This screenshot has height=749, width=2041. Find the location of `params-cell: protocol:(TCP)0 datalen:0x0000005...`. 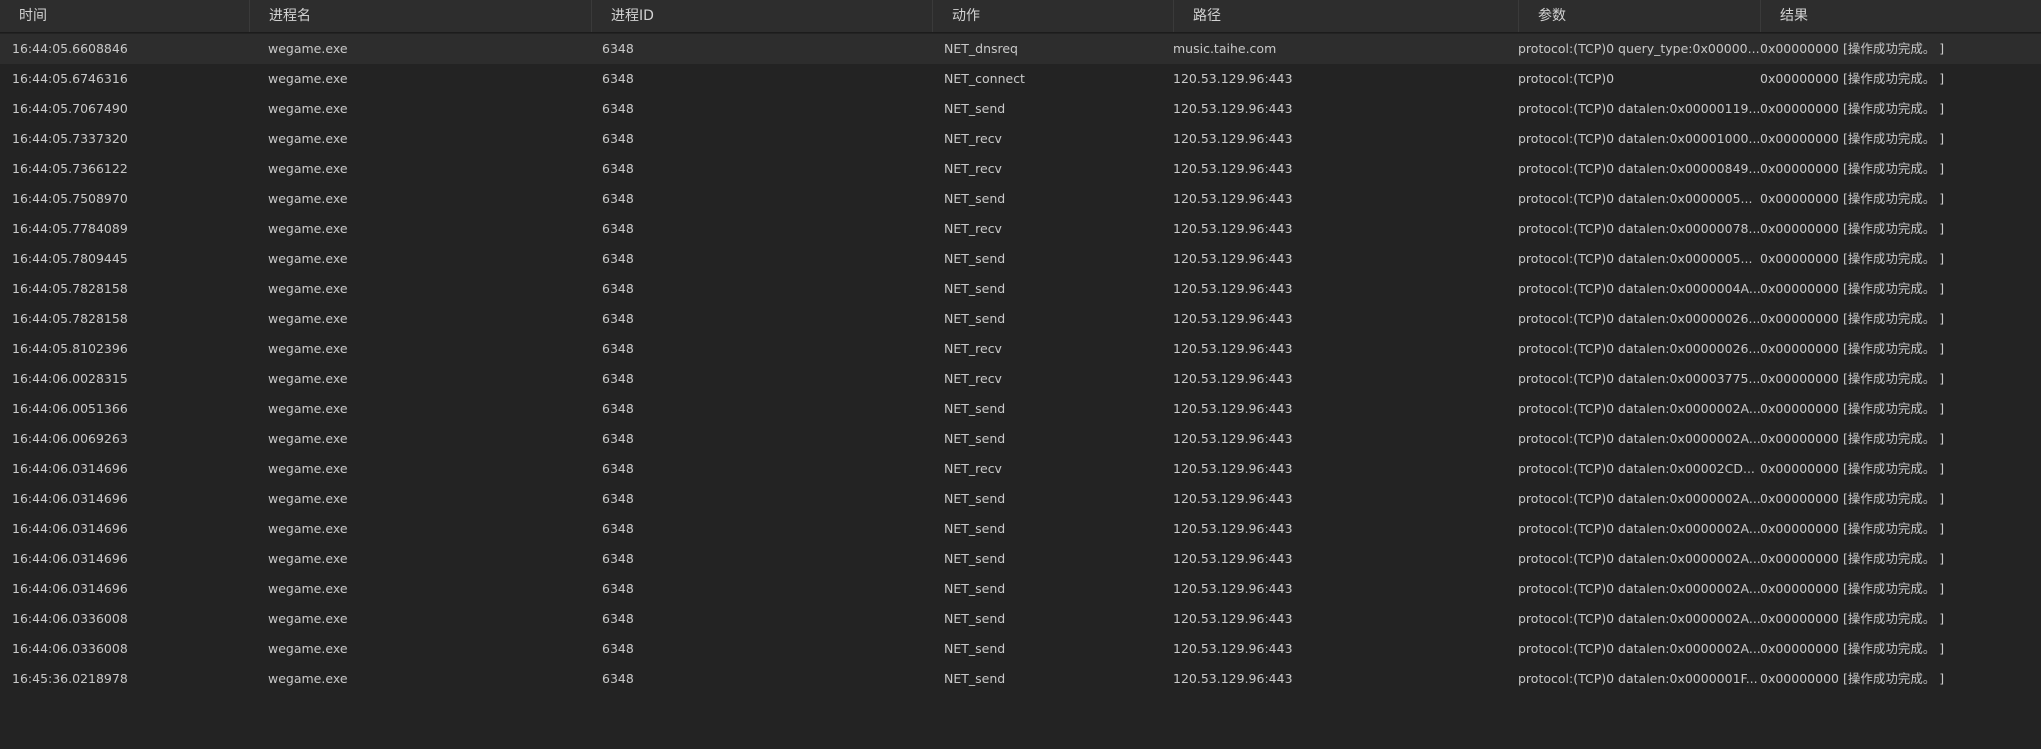

params-cell: protocol:(TCP)0 datalen:0x0000005... is located at coordinates (1635, 258).